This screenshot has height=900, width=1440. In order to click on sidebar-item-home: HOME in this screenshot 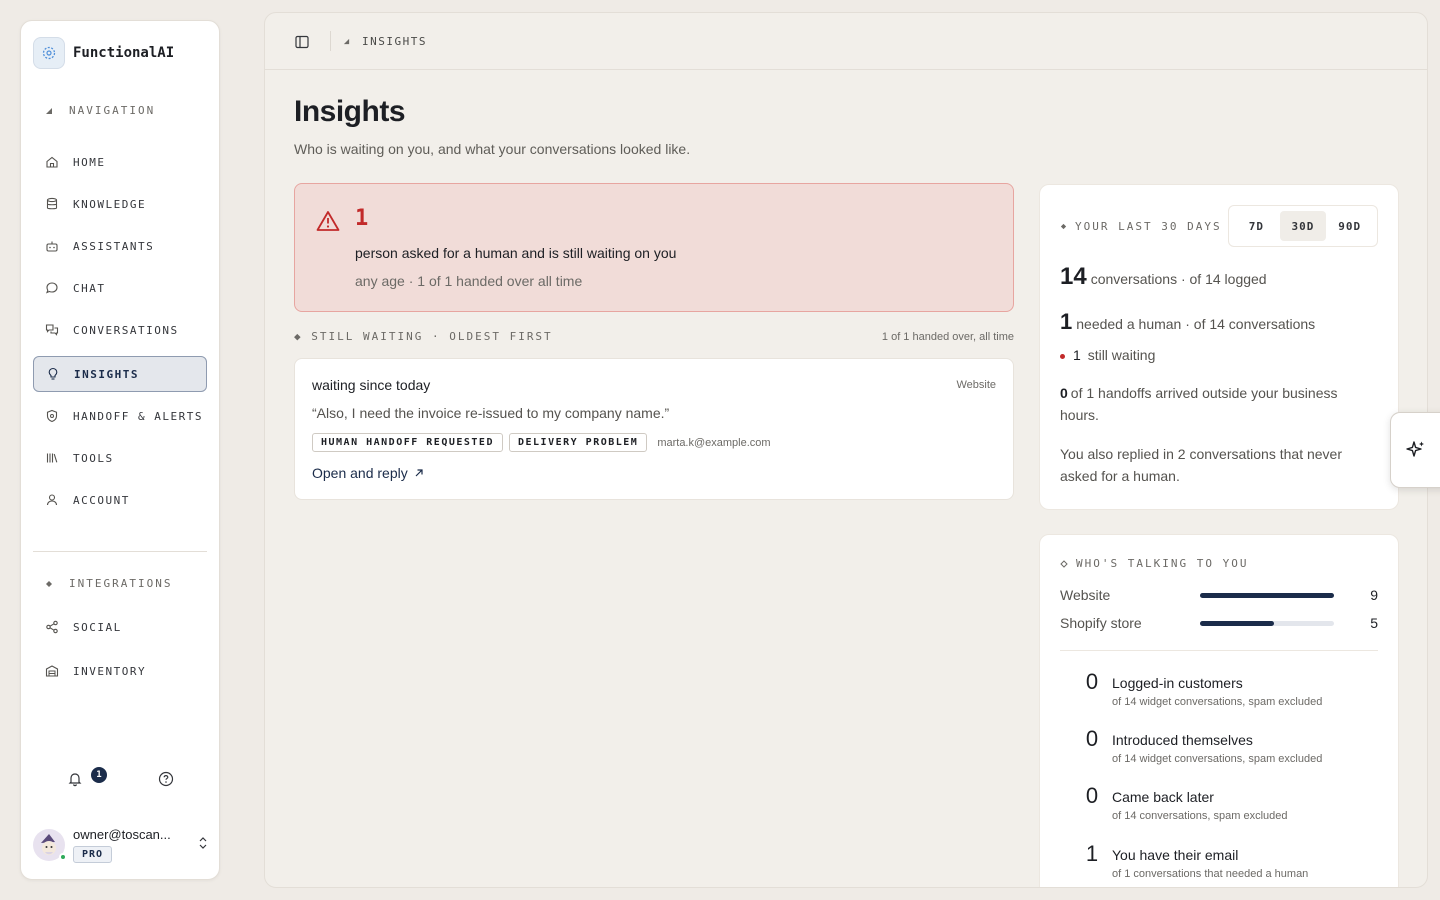, I will do `click(120, 162)`.